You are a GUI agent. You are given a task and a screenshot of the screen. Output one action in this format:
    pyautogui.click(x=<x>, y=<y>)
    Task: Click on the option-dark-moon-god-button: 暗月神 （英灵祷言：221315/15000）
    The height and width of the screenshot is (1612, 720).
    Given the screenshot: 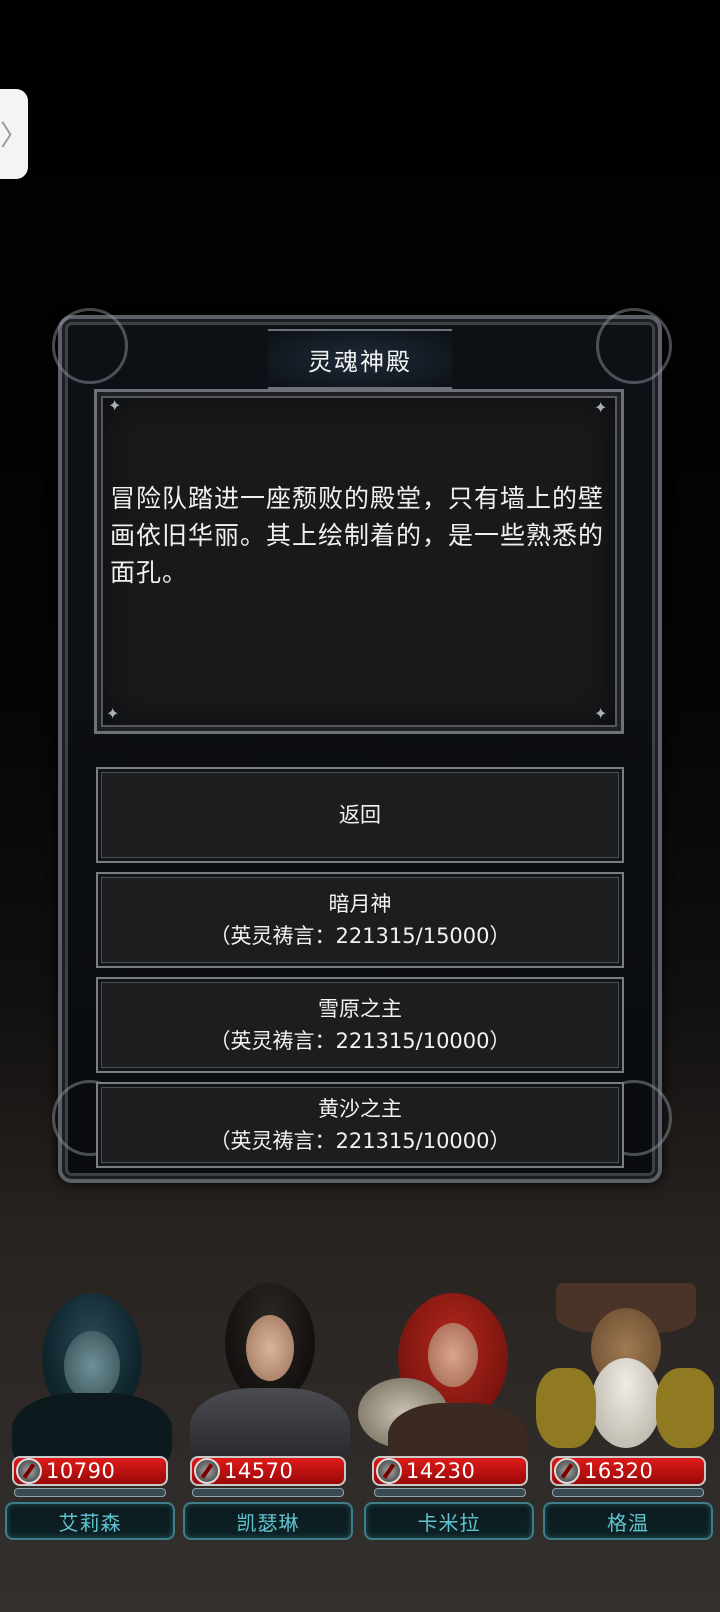 What is the action you would take?
    pyautogui.click(x=360, y=920)
    